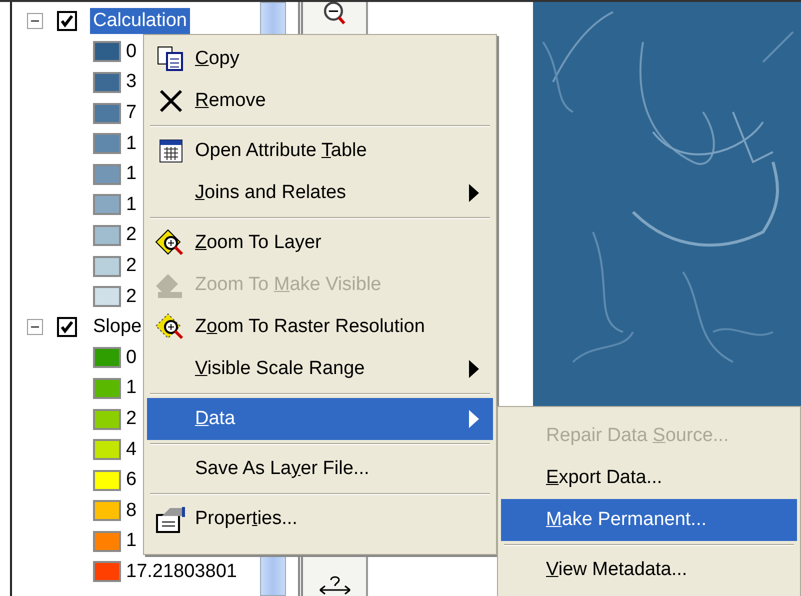 The height and width of the screenshot is (596, 801). I want to click on layer-name: Calculation, so click(140, 21).